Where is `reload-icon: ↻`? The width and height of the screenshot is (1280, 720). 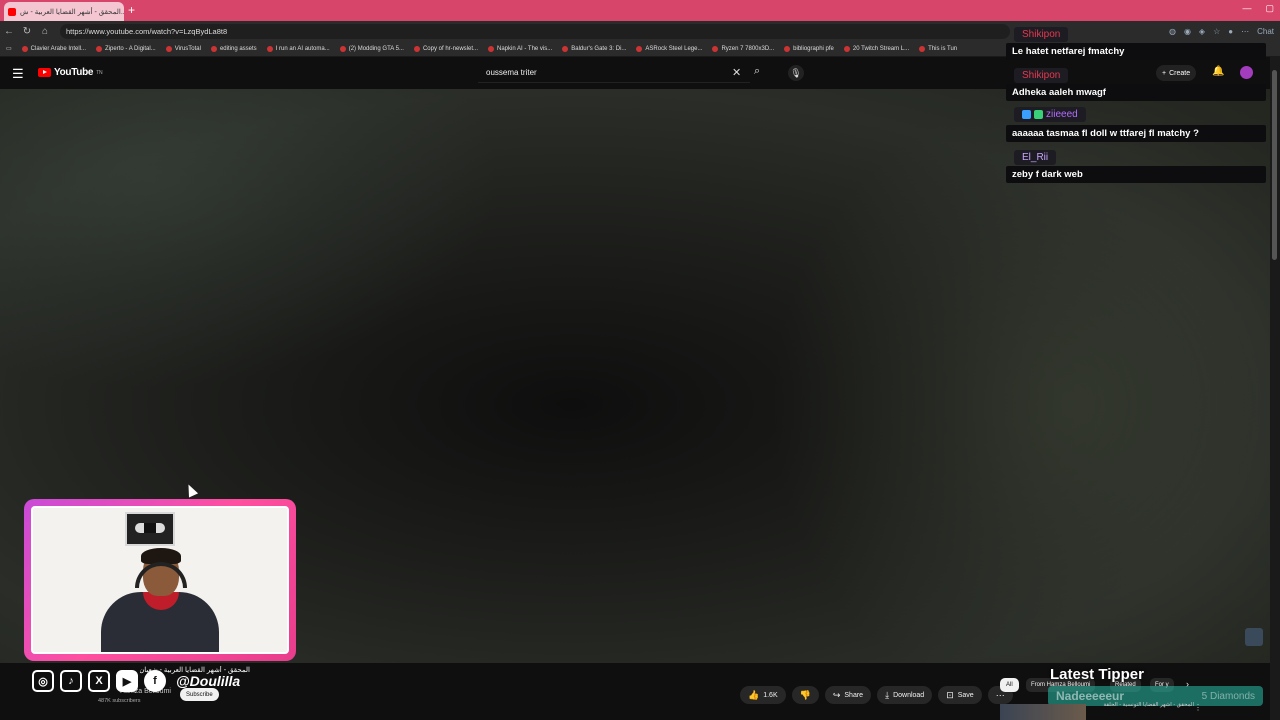 reload-icon: ↻ is located at coordinates (27, 31).